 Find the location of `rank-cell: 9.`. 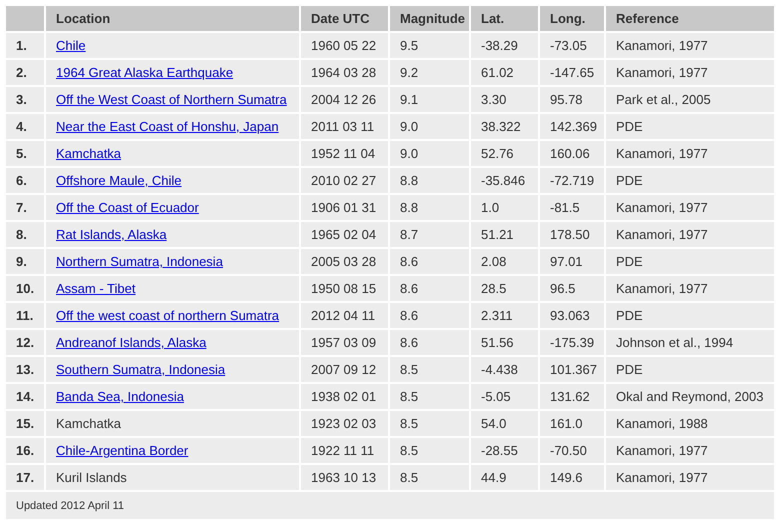

rank-cell: 9. is located at coordinates (25, 261).